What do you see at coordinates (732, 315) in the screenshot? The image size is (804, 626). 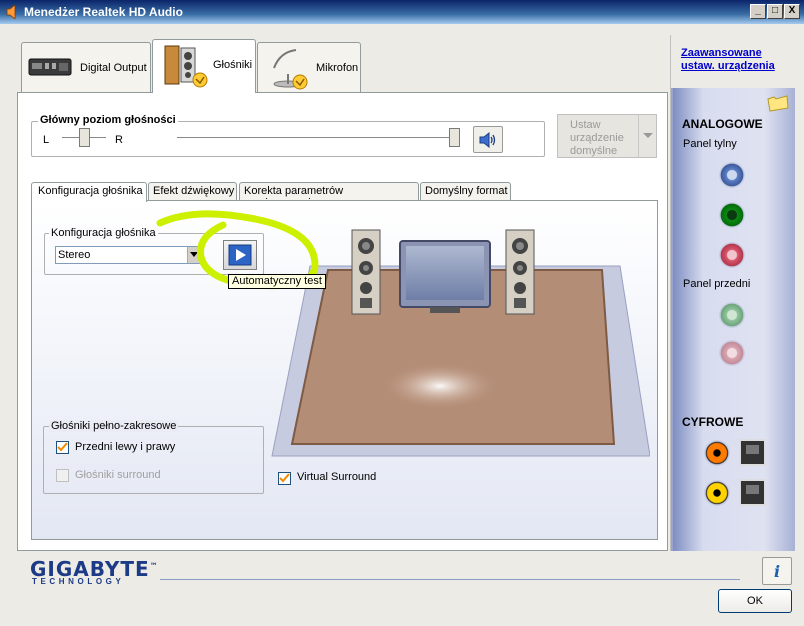 I see `front-jack-green` at bounding box center [732, 315].